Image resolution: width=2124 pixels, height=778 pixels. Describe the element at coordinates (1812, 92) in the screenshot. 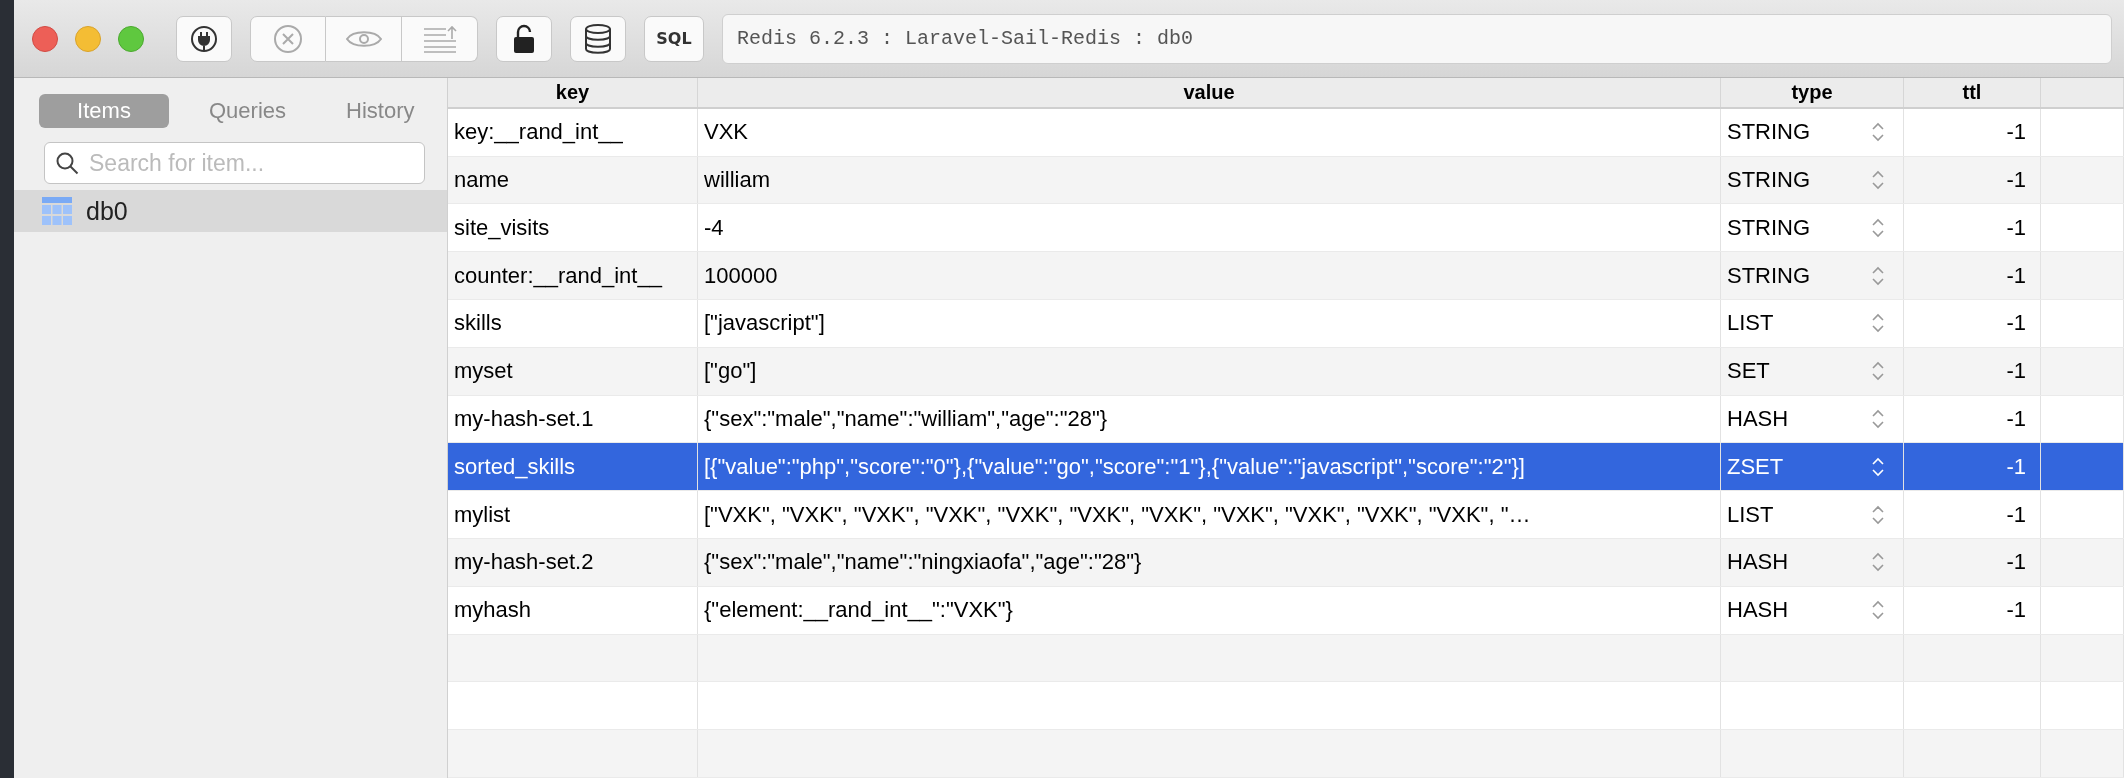

I see `column-header: type` at that location.